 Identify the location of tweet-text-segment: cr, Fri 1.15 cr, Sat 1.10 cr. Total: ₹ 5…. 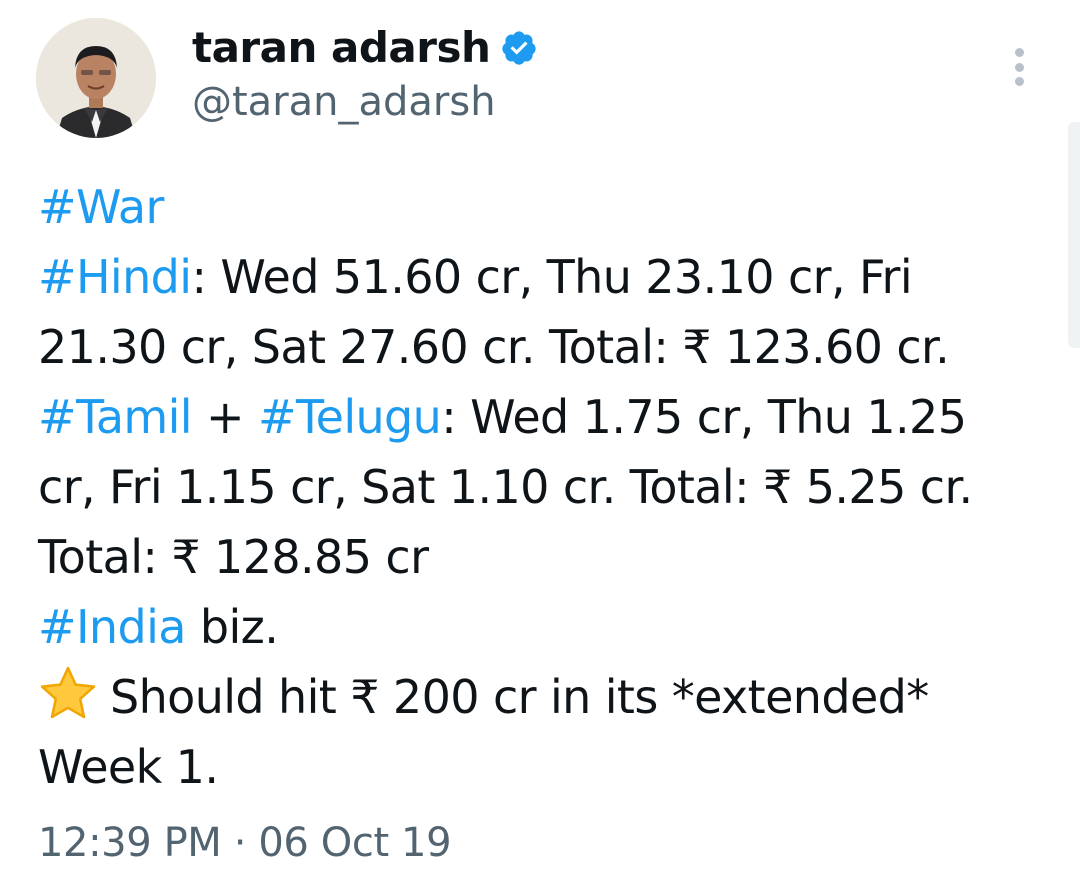
(505, 487).